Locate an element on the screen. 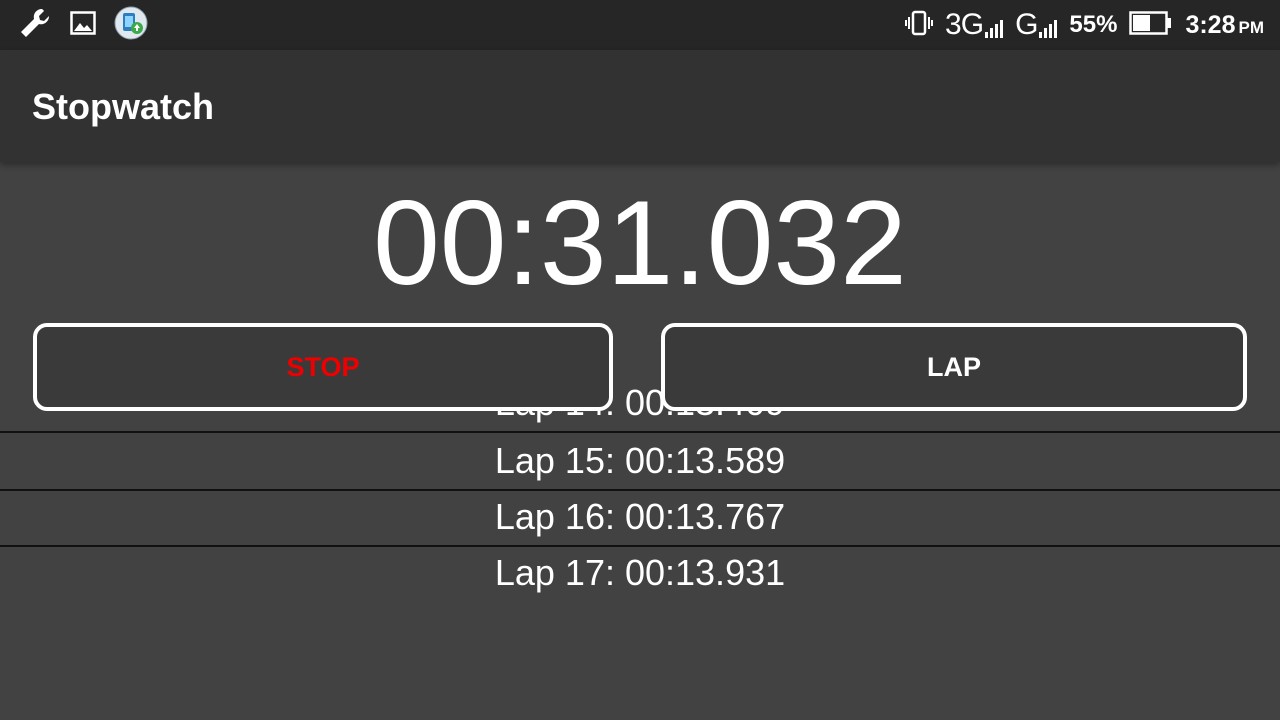 The width and height of the screenshot is (1280, 720). system-status: 3G G 55% 3:28 PM is located at coordinates (1084, 25).